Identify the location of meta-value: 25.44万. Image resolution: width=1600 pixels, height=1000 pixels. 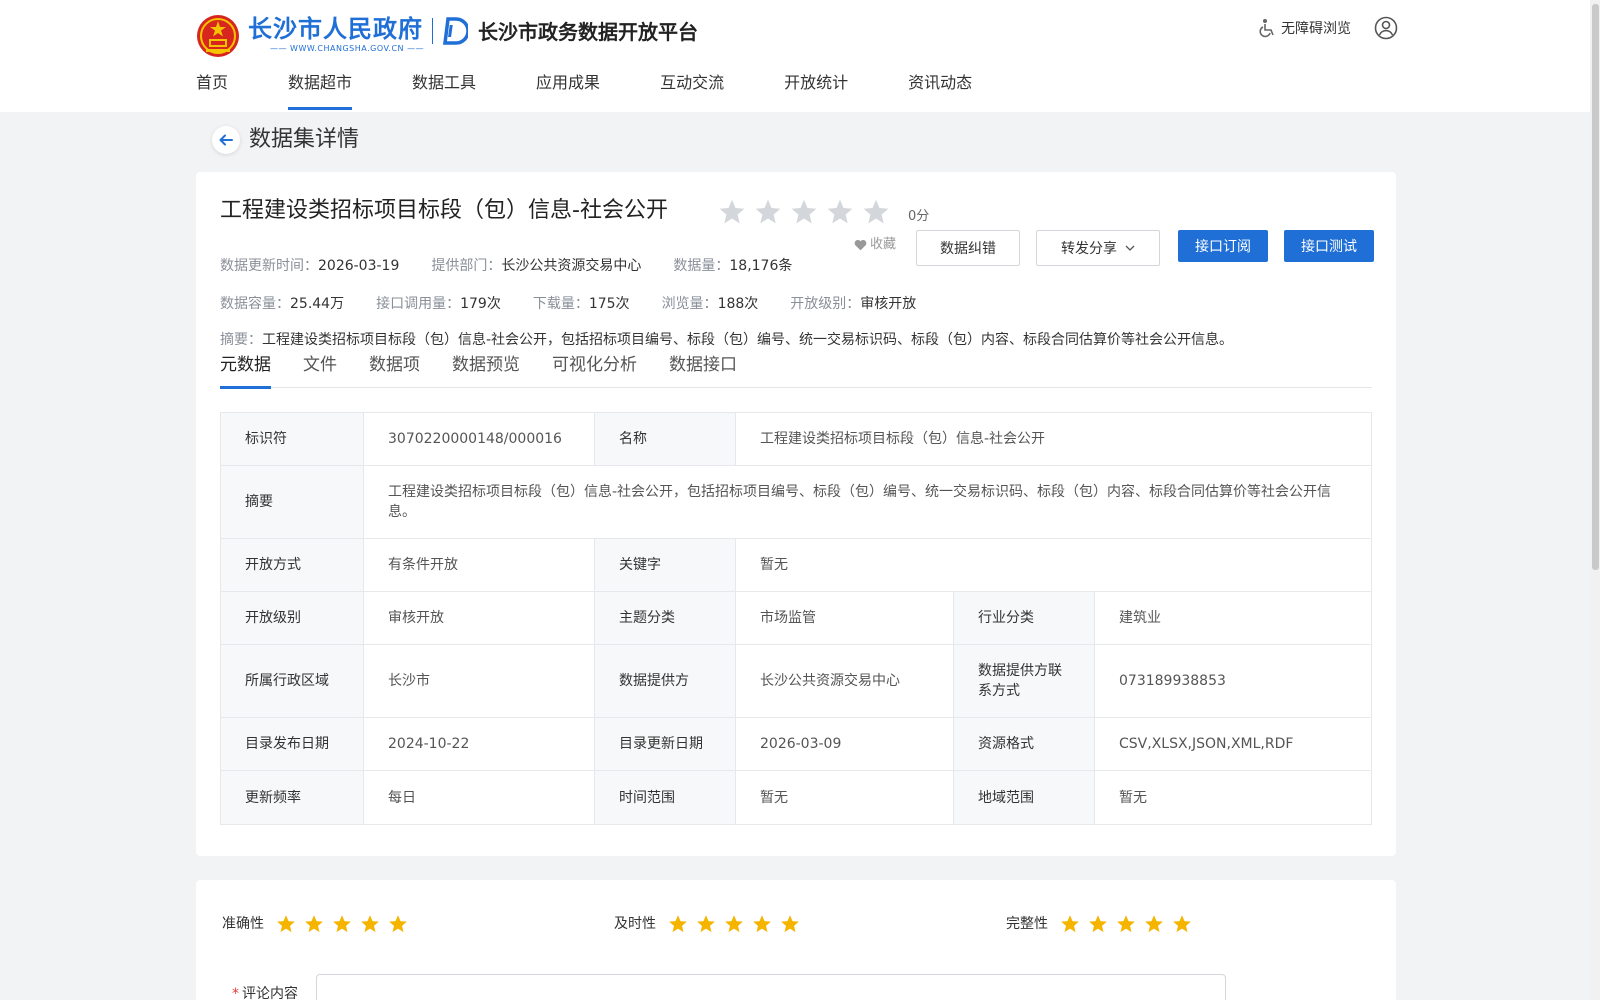
(317, 304).